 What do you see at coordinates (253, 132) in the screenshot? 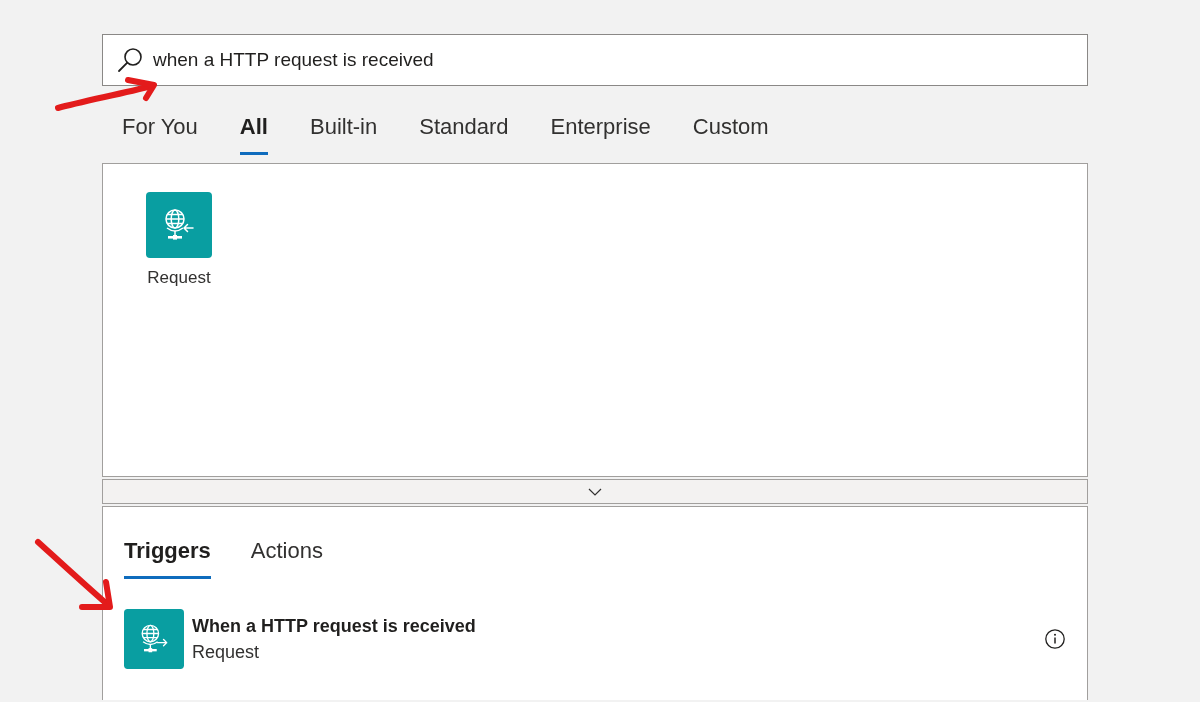
I see `tab: All` at bounding box center [253, 132].